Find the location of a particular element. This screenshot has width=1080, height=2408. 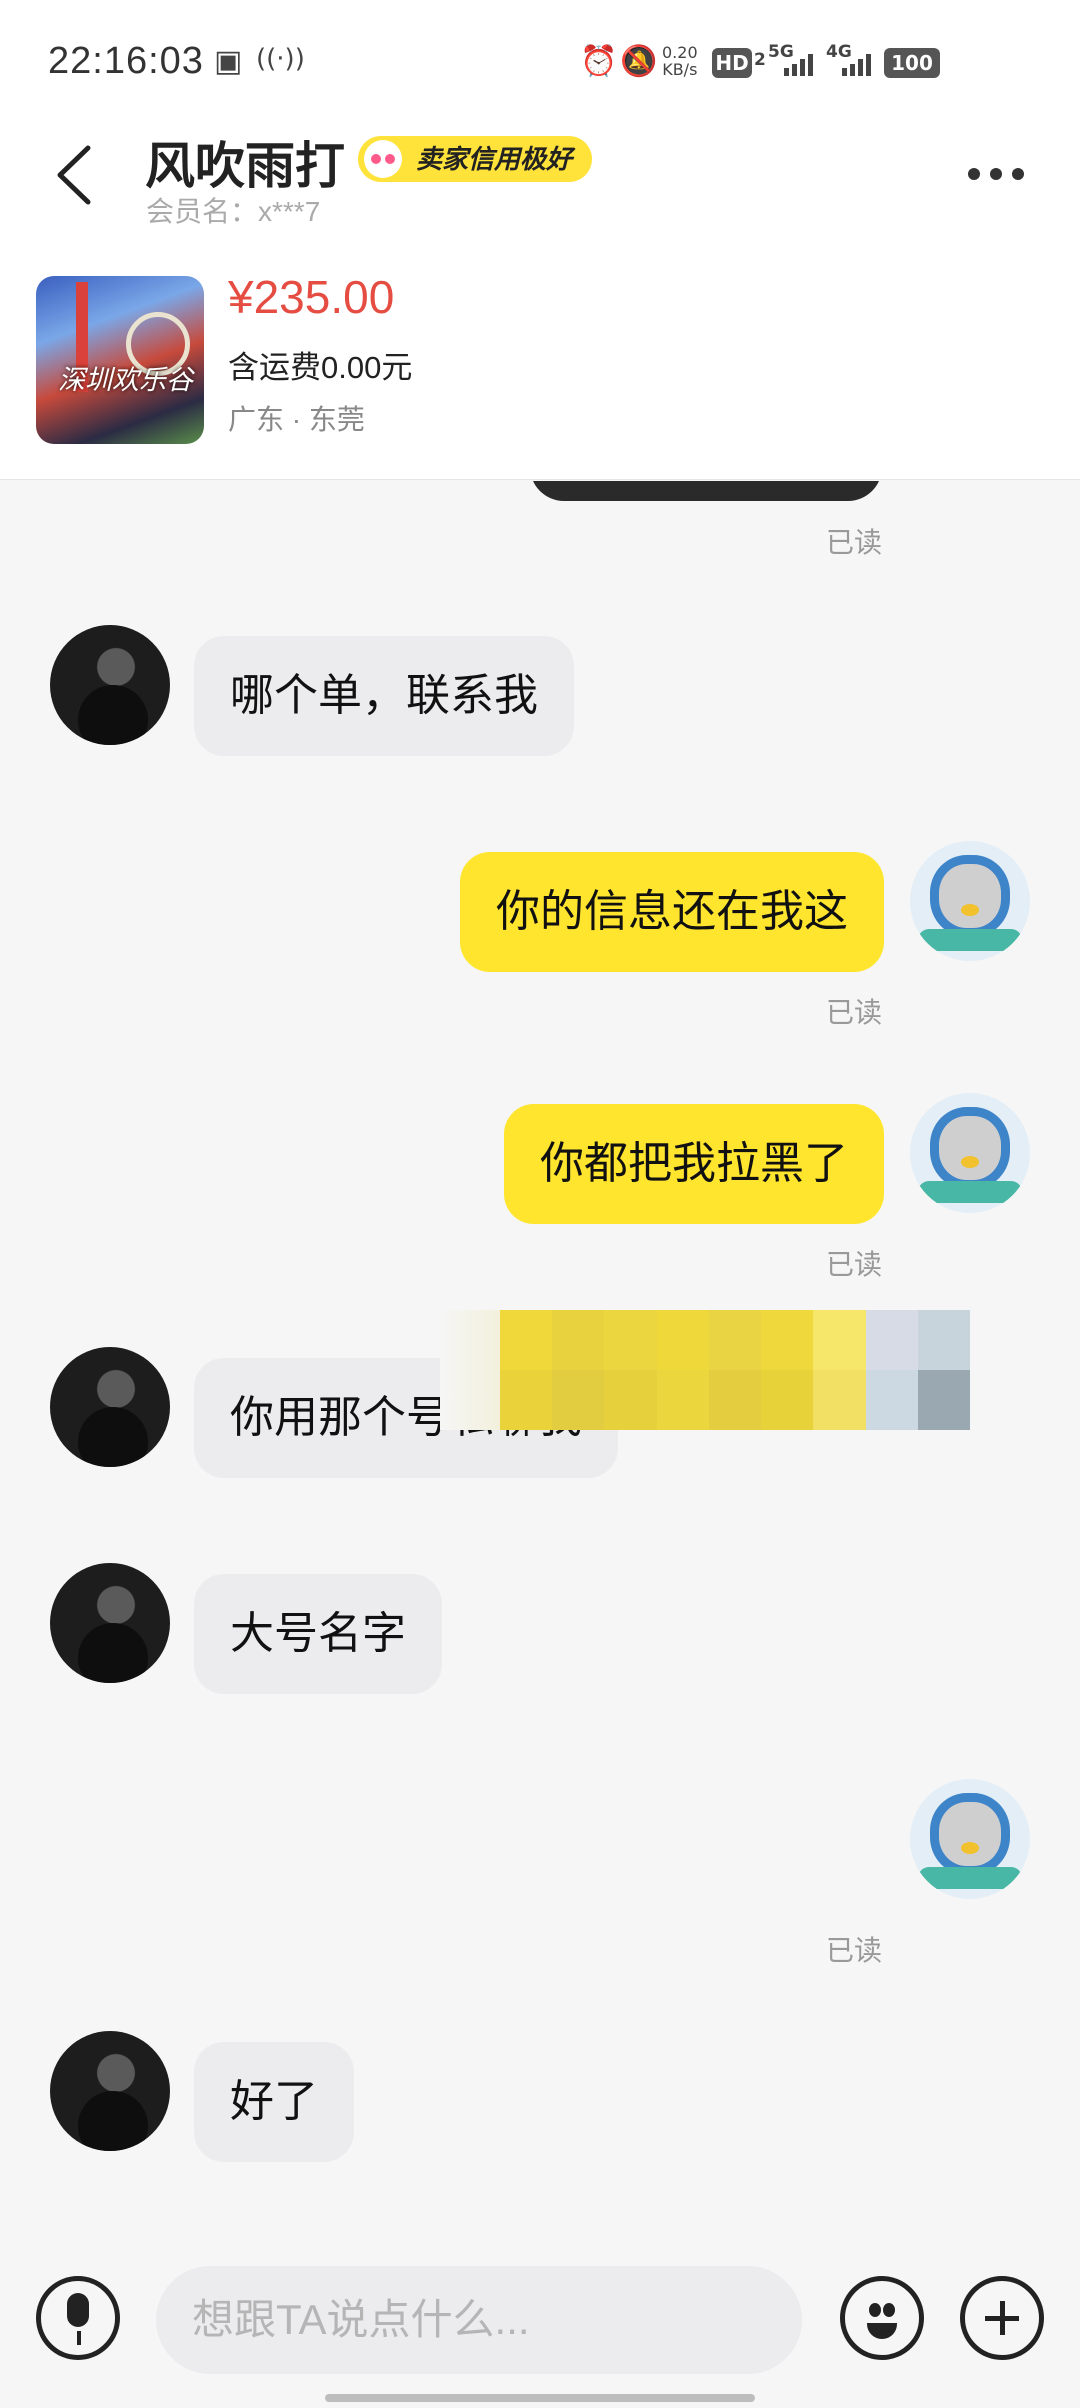

home-indicator is located at coordinates (540, 2398).